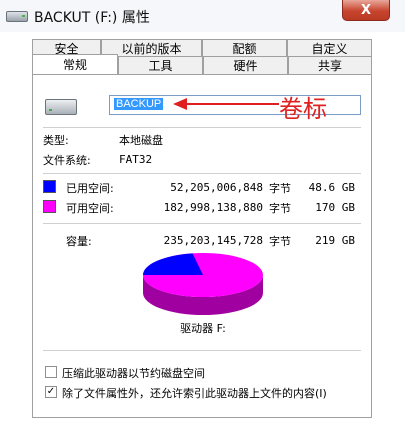  I want to click on hard-drive-icon, so click(61, 107).